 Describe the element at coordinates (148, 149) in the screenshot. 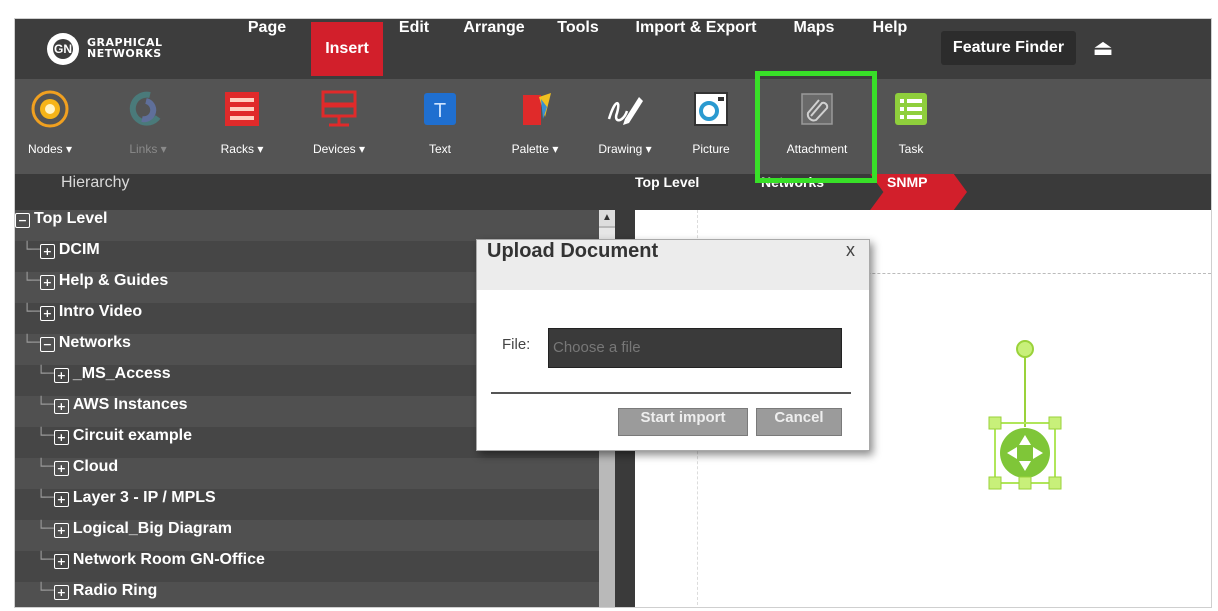

I see `links-label: Links ▾` at that location.